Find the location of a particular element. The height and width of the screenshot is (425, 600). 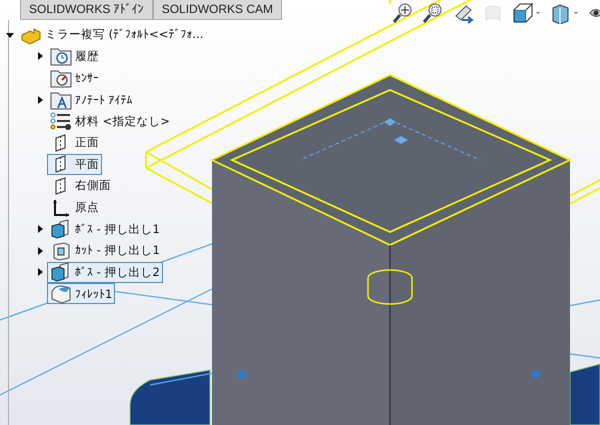

material-icon is located at coordinates (61, 121).